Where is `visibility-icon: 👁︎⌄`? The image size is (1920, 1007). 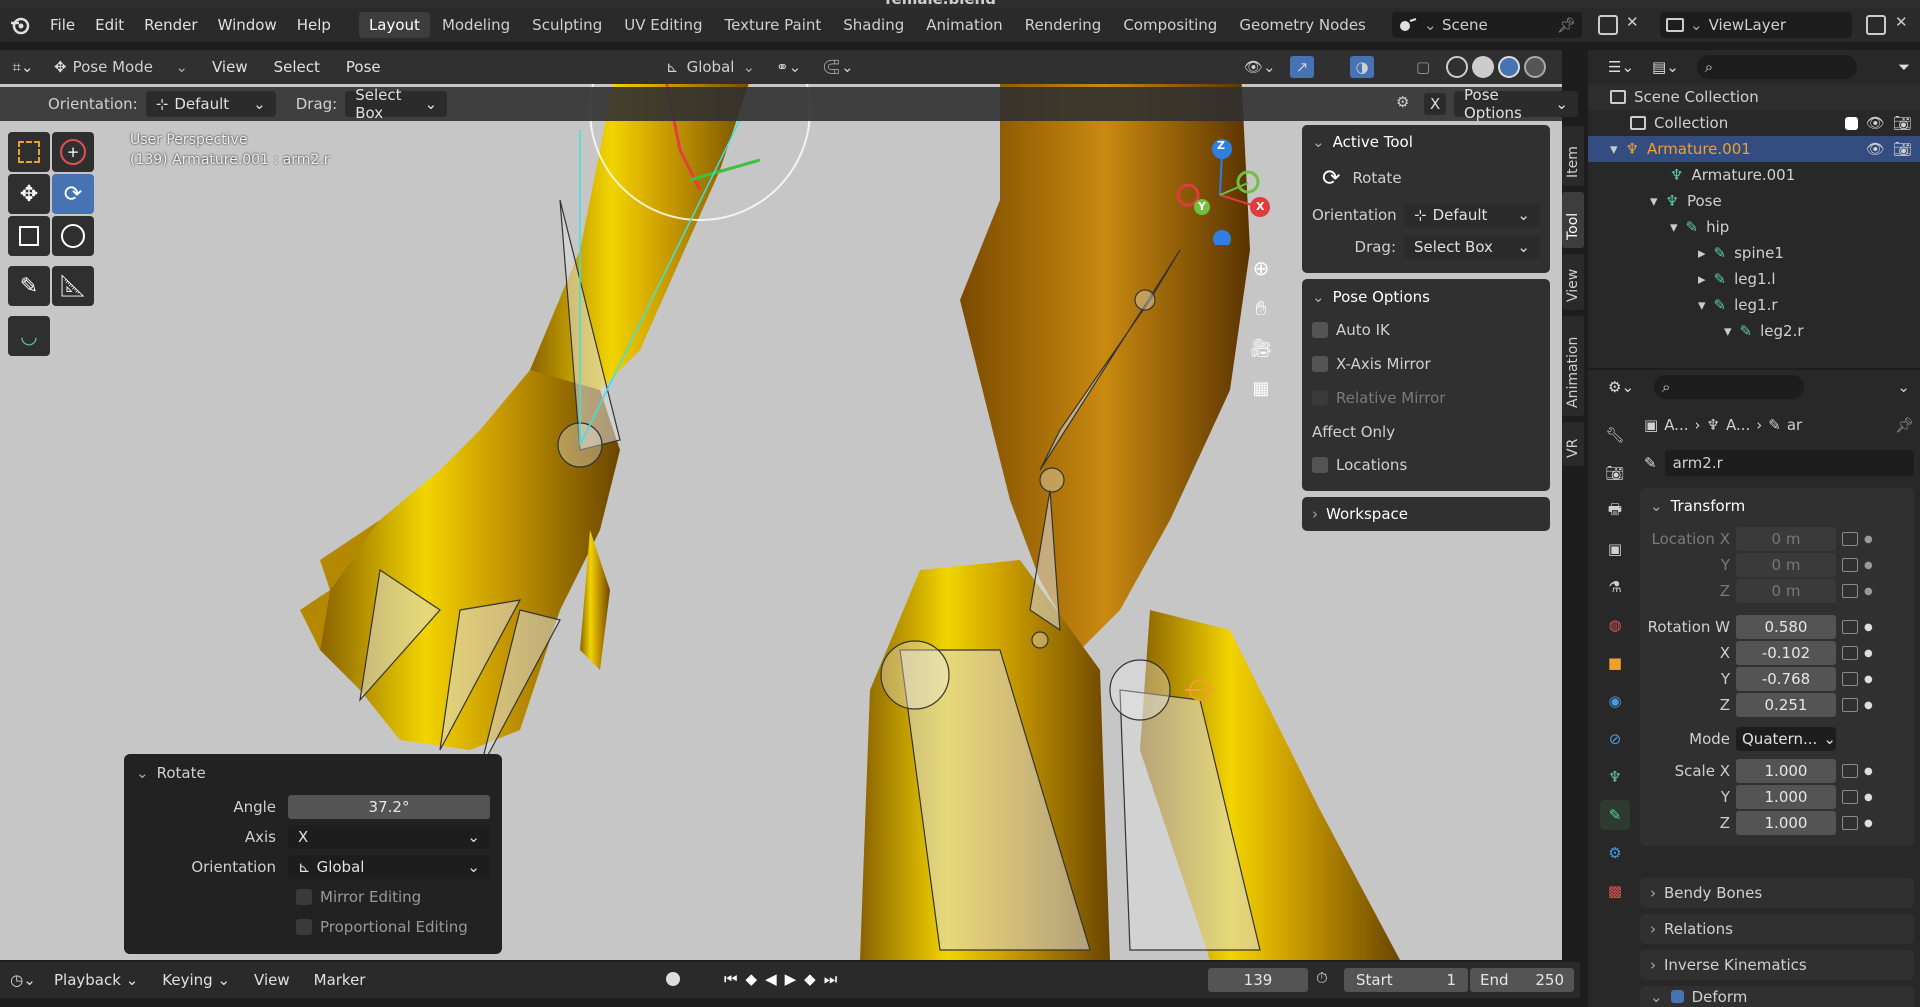
visibility-icon: 👁︎⌄ is located at coordinates (1260, 67).